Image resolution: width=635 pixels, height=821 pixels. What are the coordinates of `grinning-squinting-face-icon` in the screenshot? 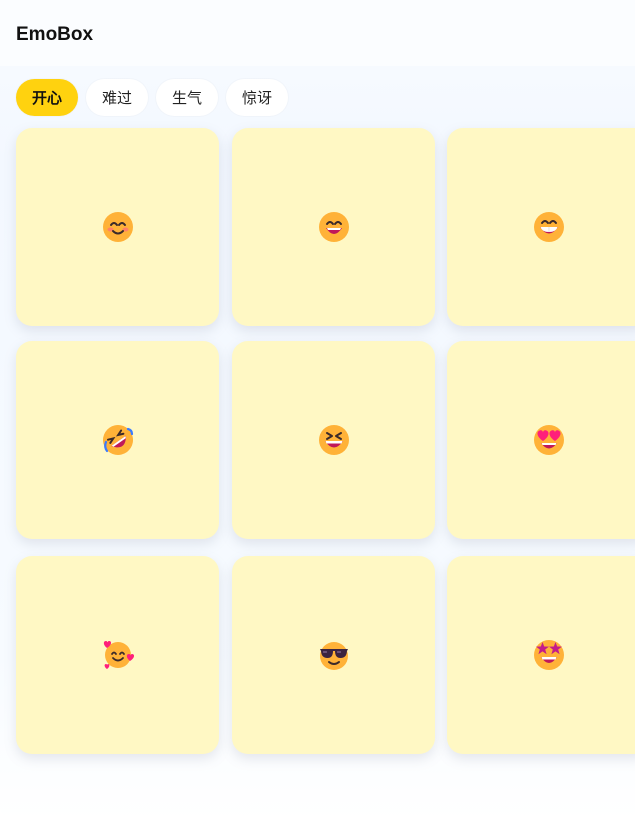 It's located at (333, 440).